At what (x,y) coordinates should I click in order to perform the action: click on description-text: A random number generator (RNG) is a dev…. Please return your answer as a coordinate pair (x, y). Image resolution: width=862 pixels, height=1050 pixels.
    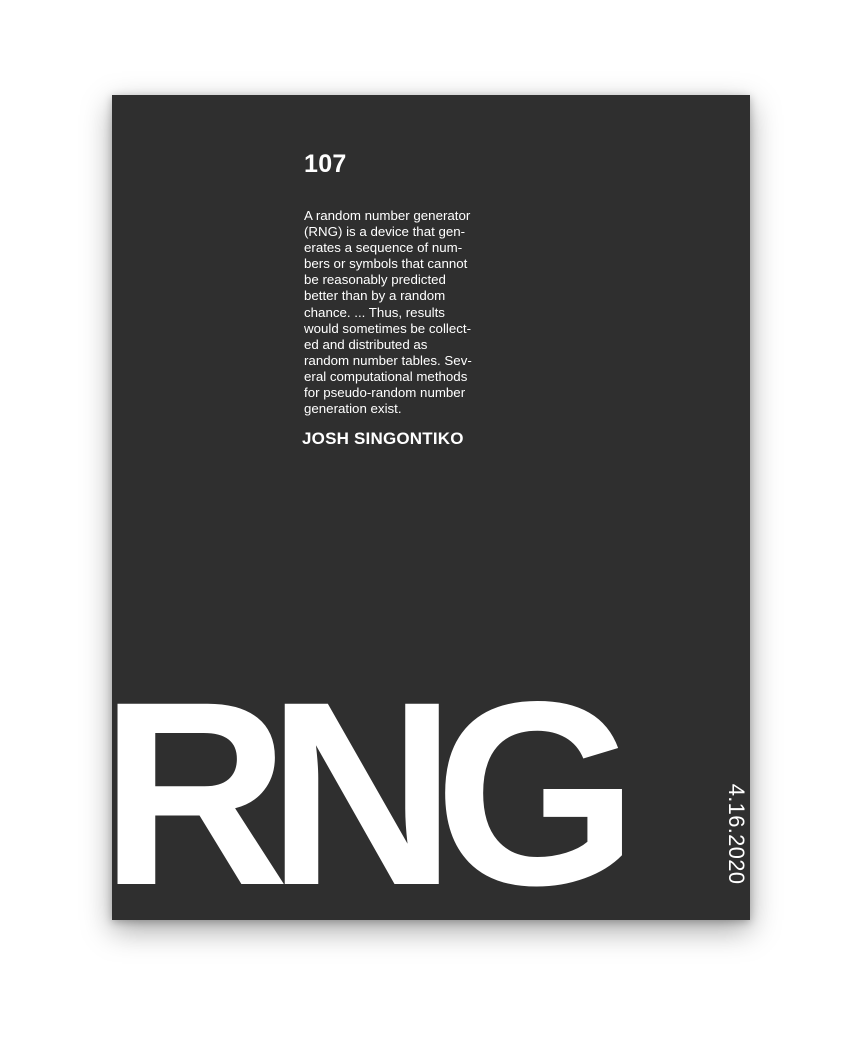
    Looking at the image, I should click on (388, 312).